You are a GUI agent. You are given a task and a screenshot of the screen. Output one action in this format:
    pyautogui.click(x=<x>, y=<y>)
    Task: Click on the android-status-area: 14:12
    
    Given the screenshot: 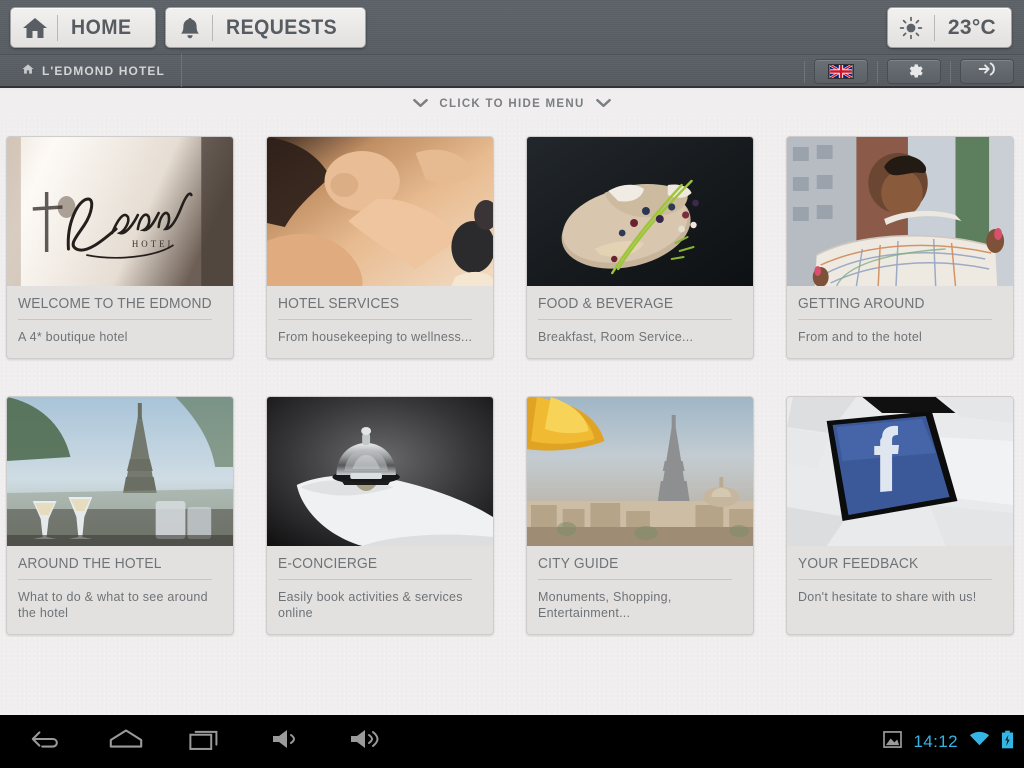 What is the action you would take?
    pyautogui.click(x=948, y=741)
    